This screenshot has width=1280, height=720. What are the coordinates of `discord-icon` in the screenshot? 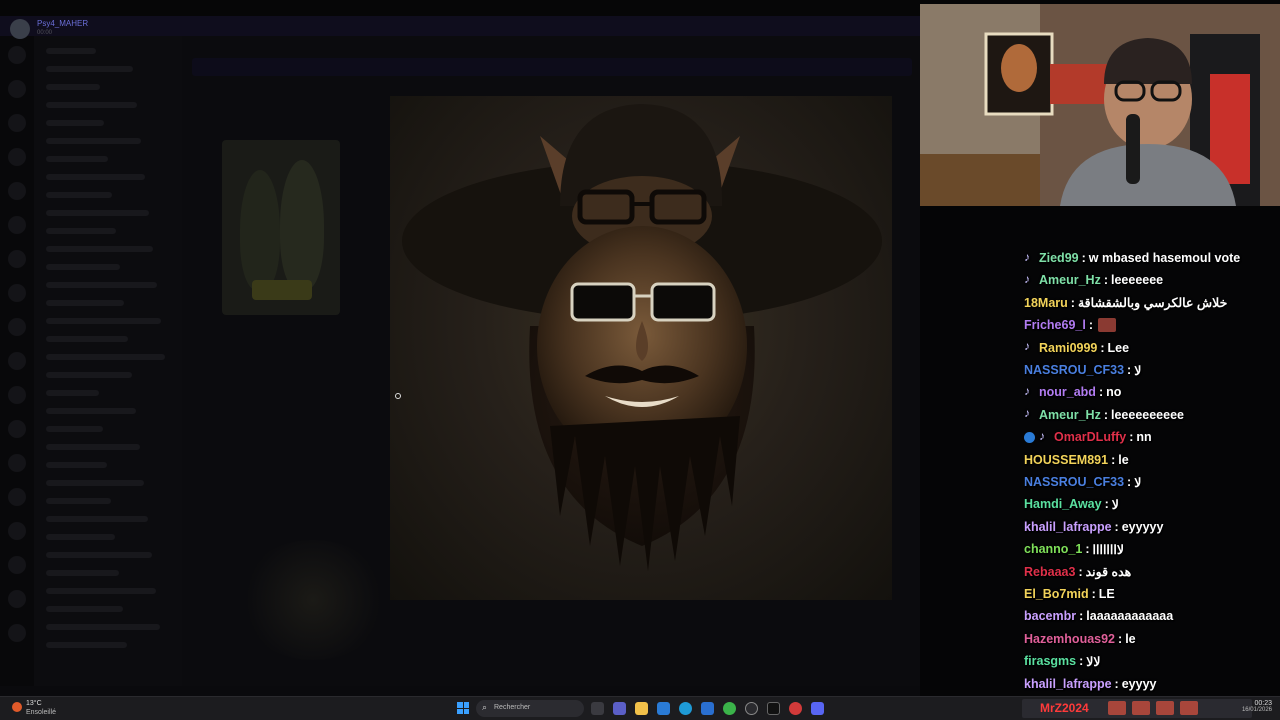 It's located at (817, 708).